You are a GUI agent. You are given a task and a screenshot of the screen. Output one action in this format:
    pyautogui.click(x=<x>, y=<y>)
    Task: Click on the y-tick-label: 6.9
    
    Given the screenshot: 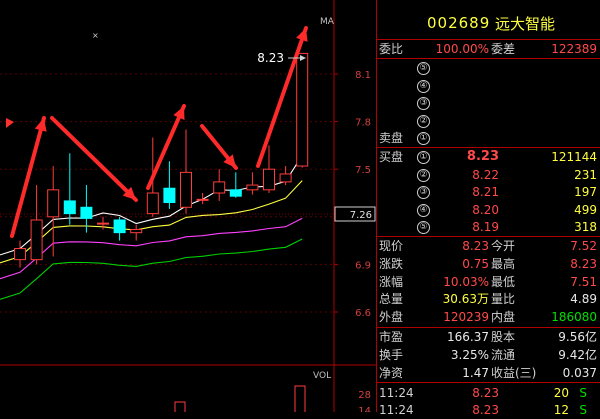 What is the action you would take?
    pyautogui.click(x=363, y=265)
    